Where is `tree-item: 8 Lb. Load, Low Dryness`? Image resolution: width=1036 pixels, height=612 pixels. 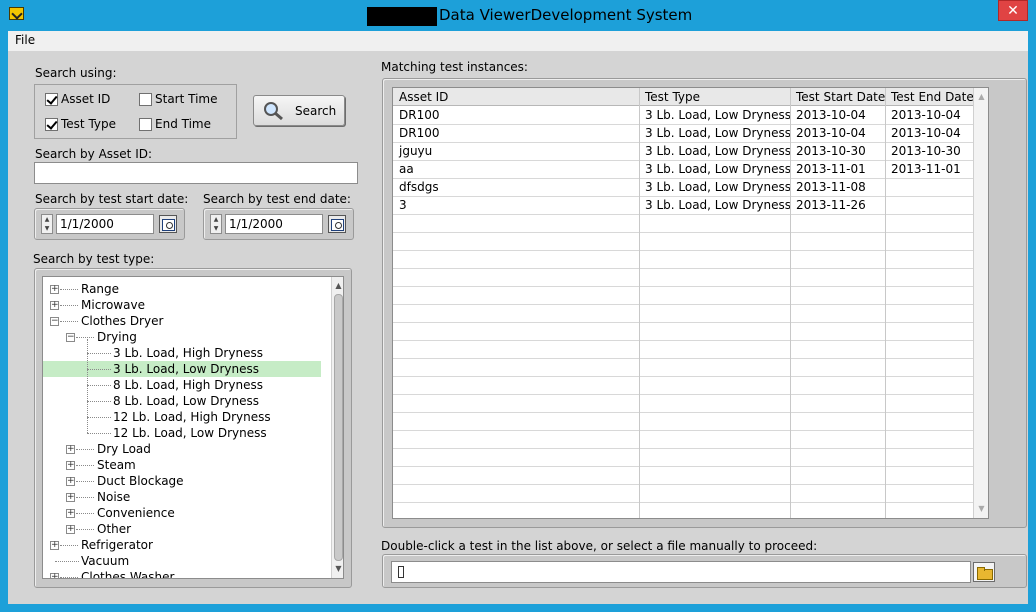 tree-item: 8 Lb. Load, Low Dryness is located at coordinates (182, 401).